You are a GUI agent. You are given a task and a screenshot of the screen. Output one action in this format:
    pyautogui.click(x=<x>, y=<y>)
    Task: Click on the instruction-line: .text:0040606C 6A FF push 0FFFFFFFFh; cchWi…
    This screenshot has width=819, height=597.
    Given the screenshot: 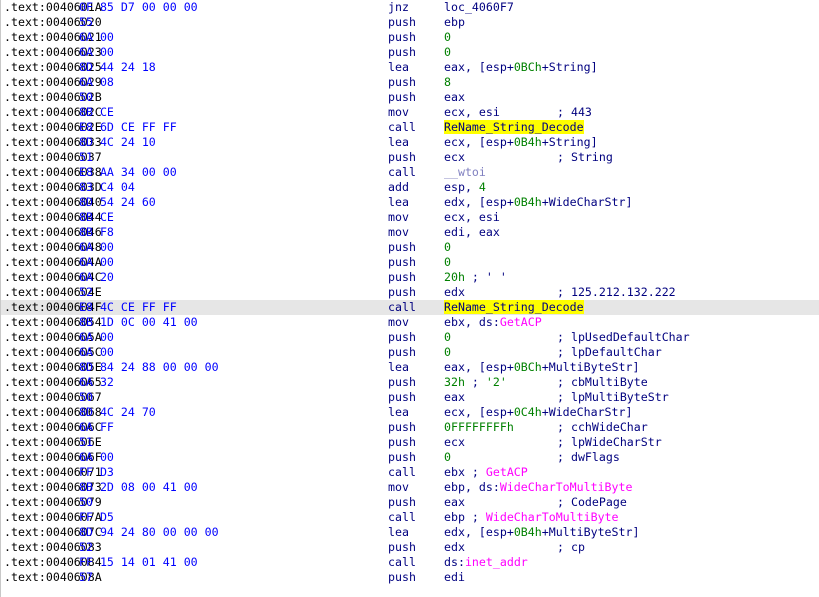 What is the action you would take?
    pyautogui.click(x=410, y=427)
    